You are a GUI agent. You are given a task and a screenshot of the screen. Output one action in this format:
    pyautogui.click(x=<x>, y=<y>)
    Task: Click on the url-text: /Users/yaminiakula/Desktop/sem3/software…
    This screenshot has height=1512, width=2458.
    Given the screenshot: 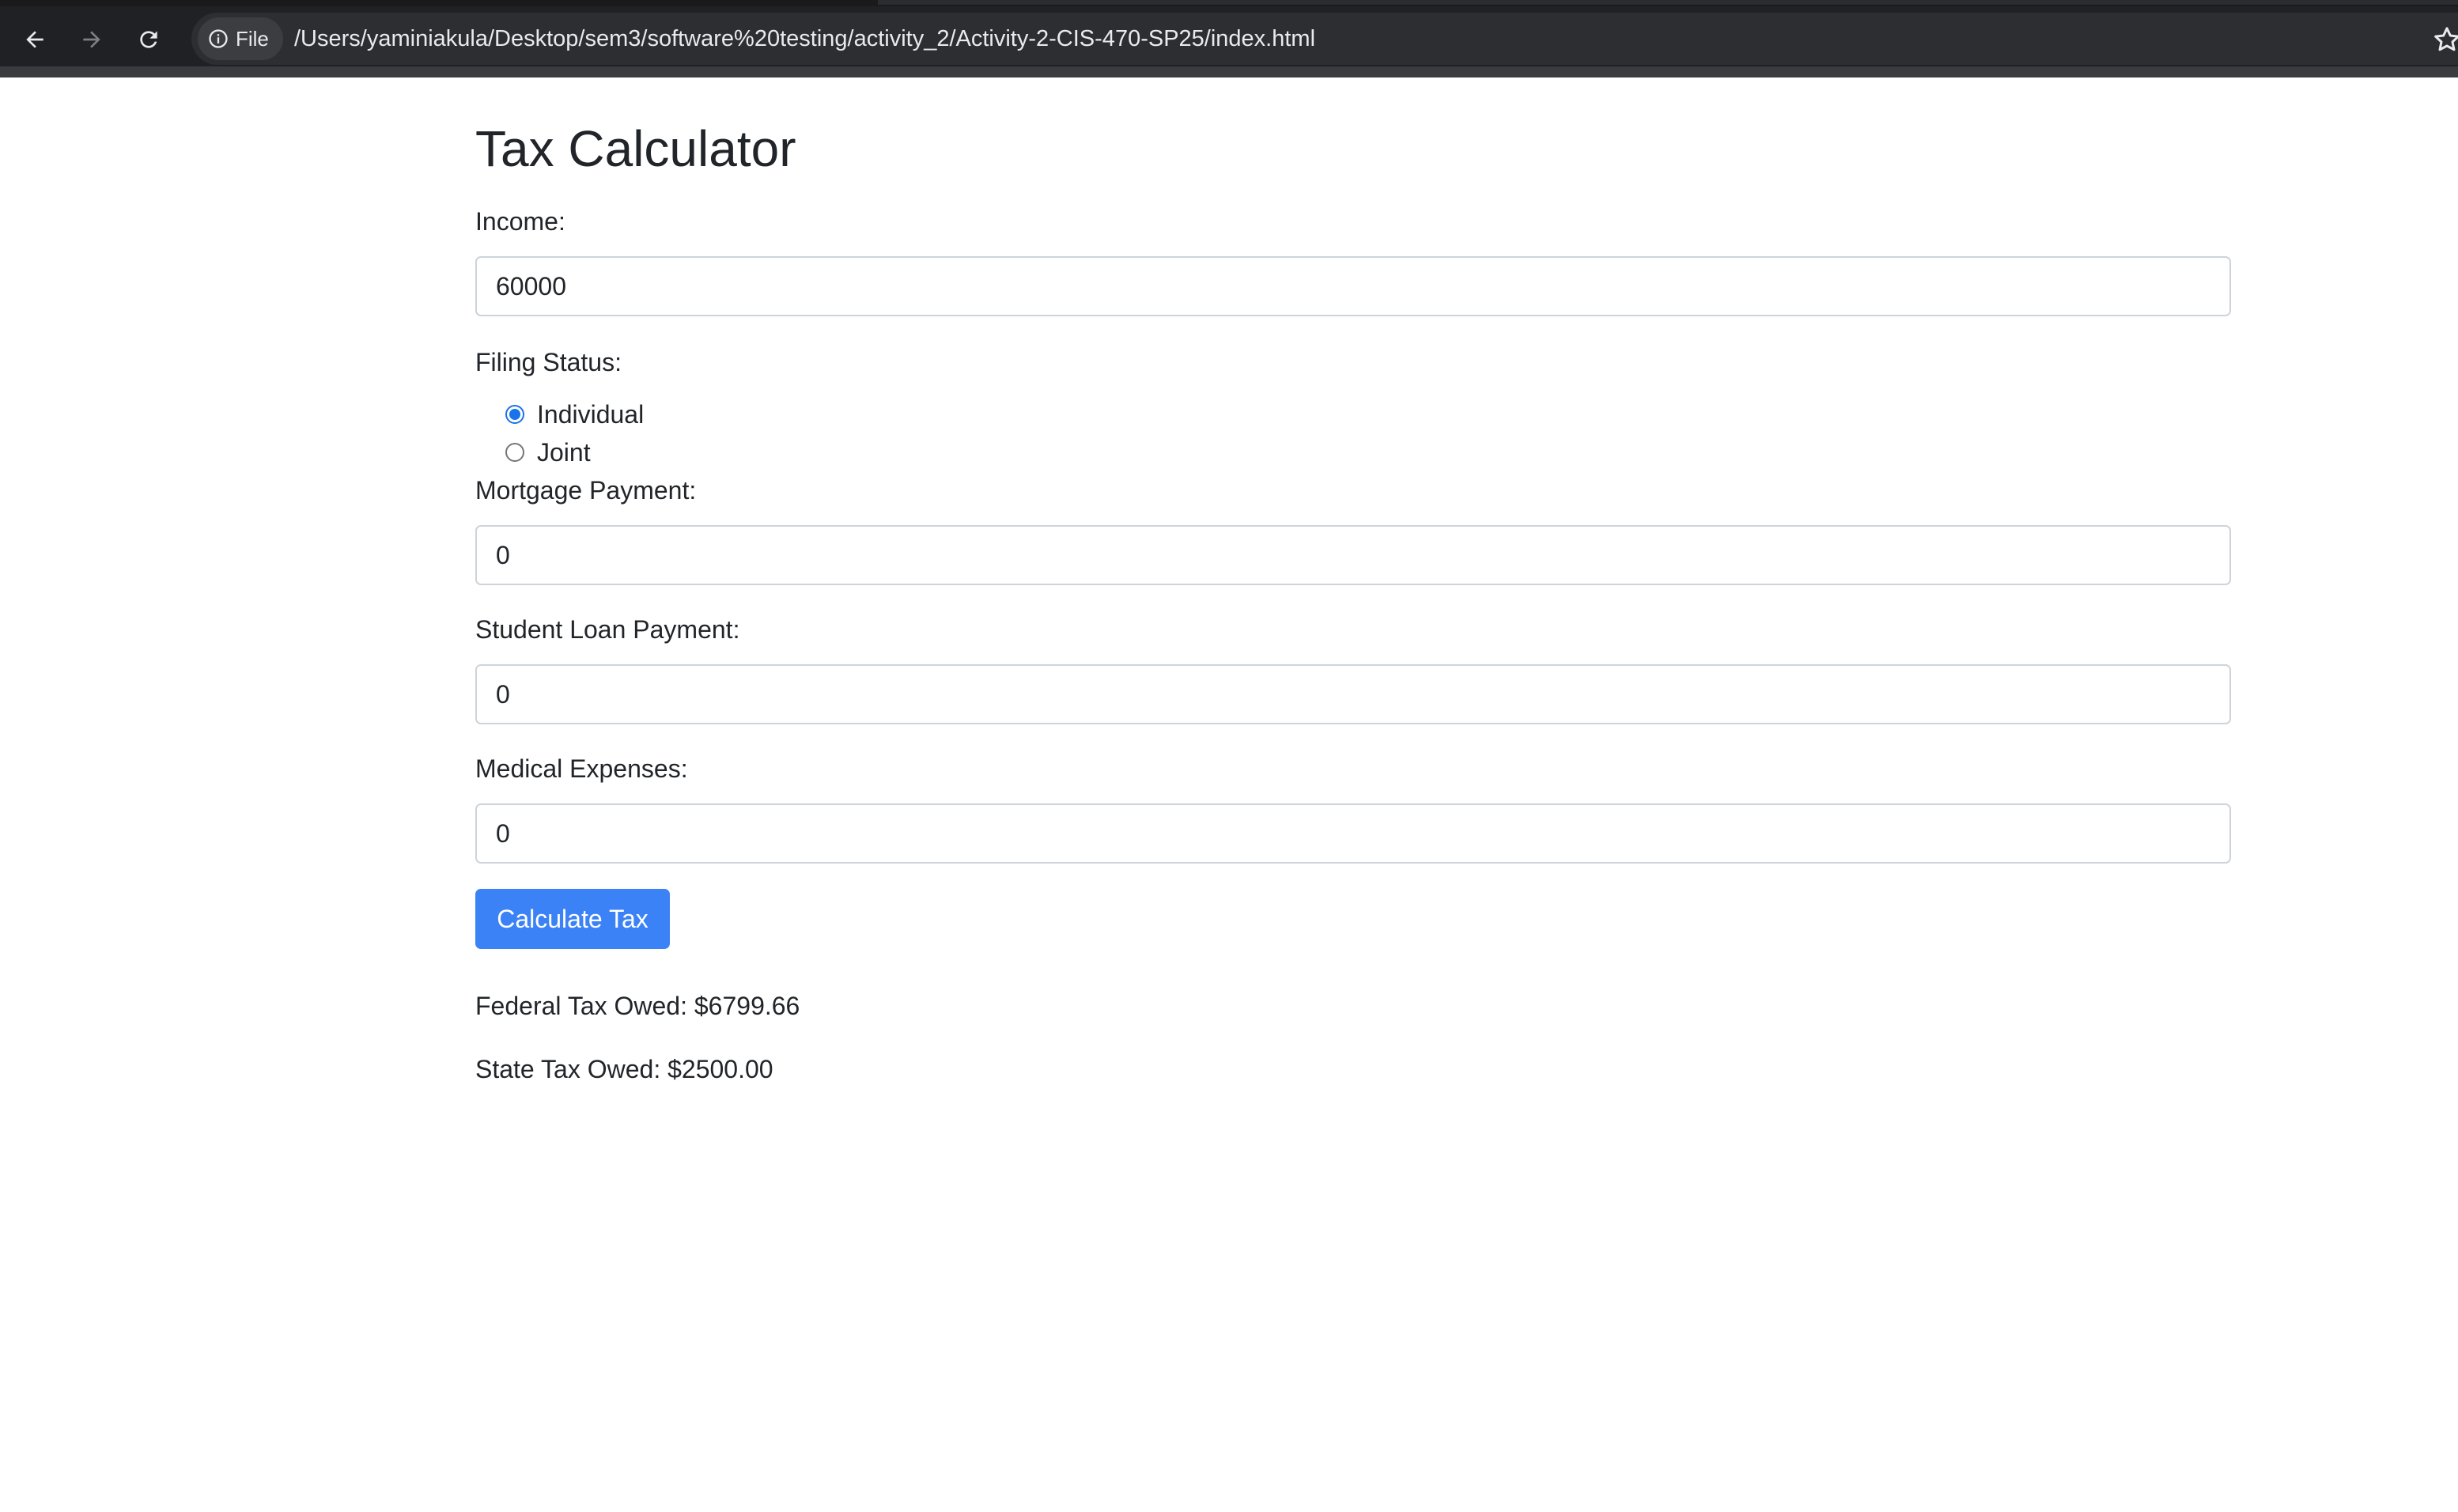 What is the action you would take?
    pyautogui.click(x=804, y=39)
    